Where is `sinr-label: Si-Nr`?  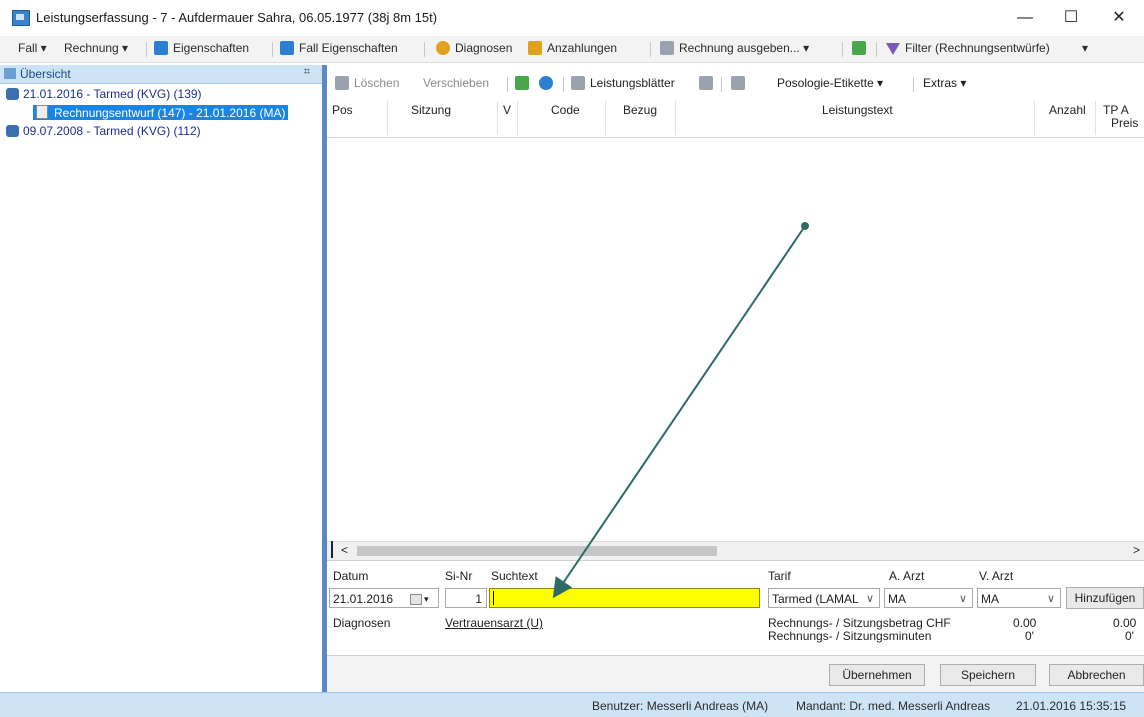
sinr-label: Si-Nr is located at coordinates (459, 576).